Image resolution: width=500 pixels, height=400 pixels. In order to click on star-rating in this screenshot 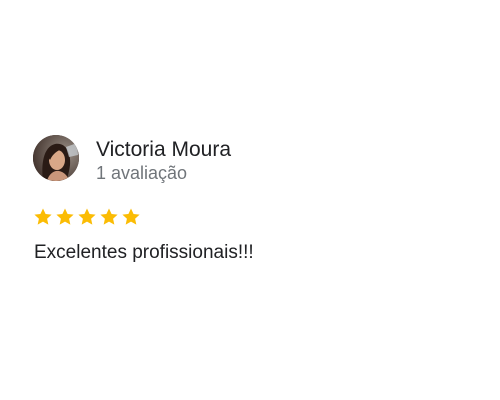, I will do `click(87, 218)`.